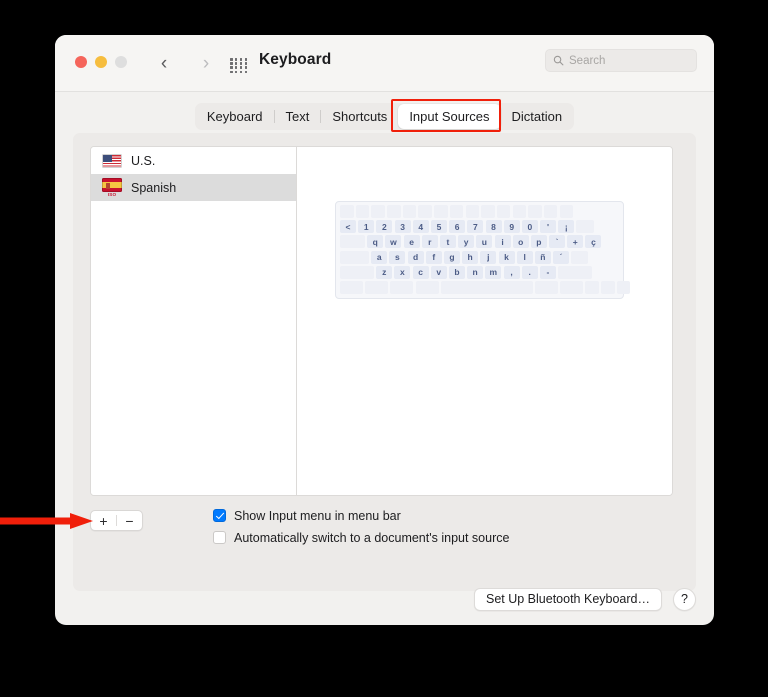  What do you see at coordinates (457, 227) in the screenshot?
I see `key: 6` at bounding box center [457, 227].